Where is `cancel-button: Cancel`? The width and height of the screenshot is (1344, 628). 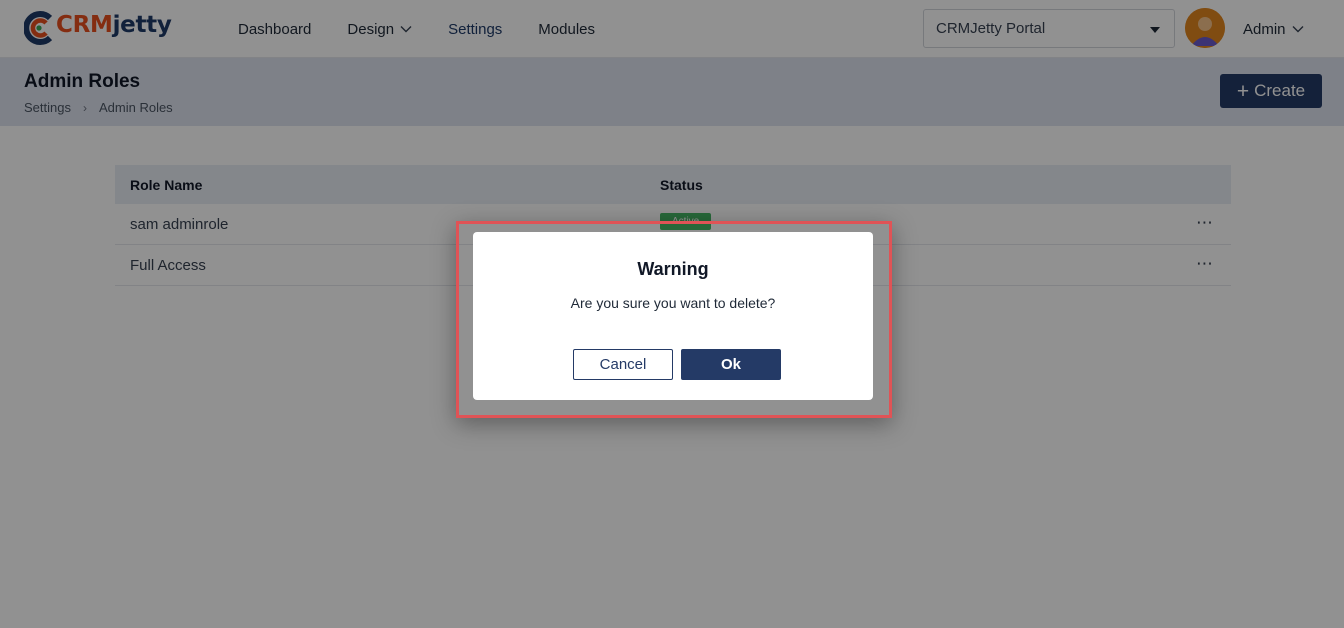
cancel-button: Cancel is located at coordinates (623, 364).